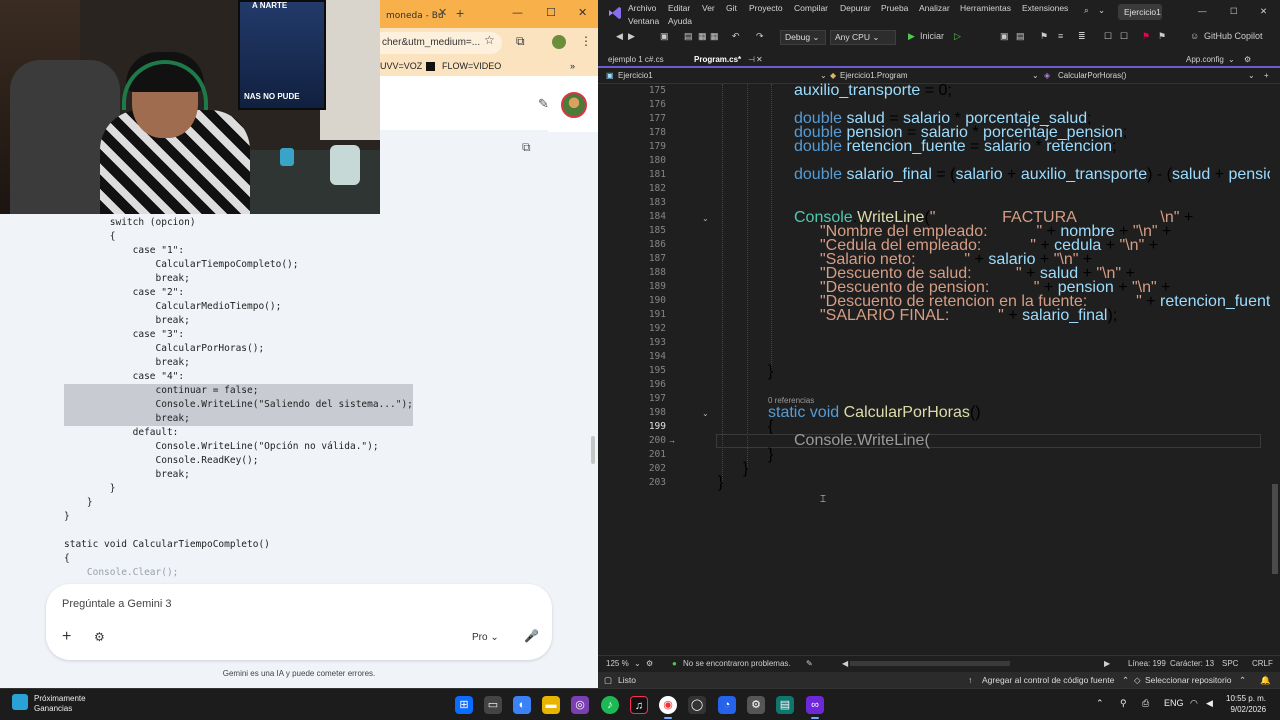 Image resolution: width=1280 pixels, height=720 pixels. I want to click on menu-git: Git, so click(731, 8).